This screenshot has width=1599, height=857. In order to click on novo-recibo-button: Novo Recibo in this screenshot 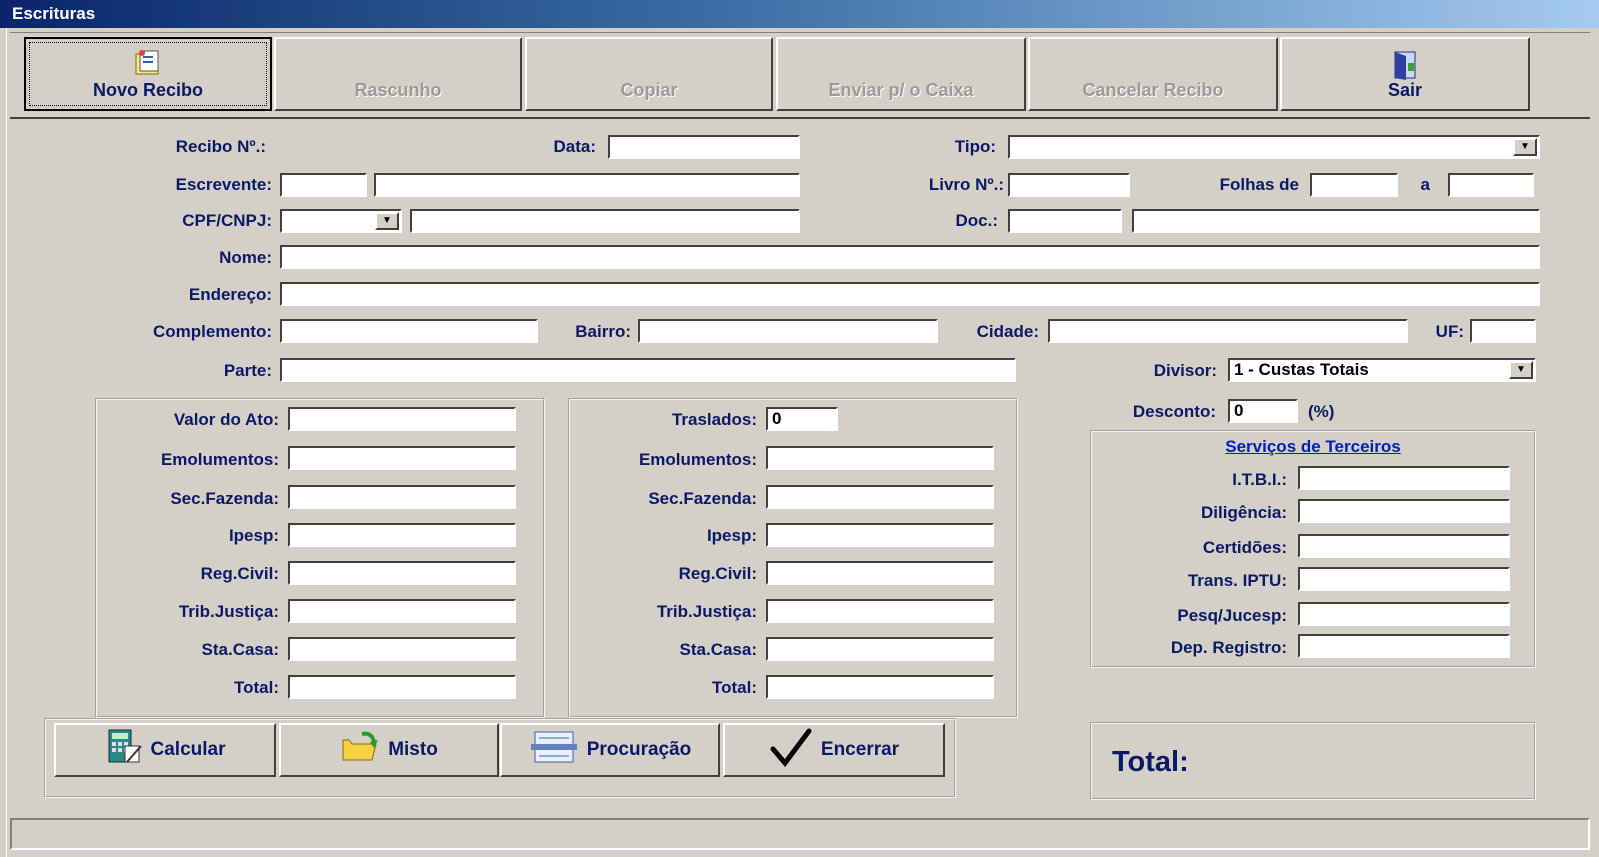, I will do `click(148, 74)`.